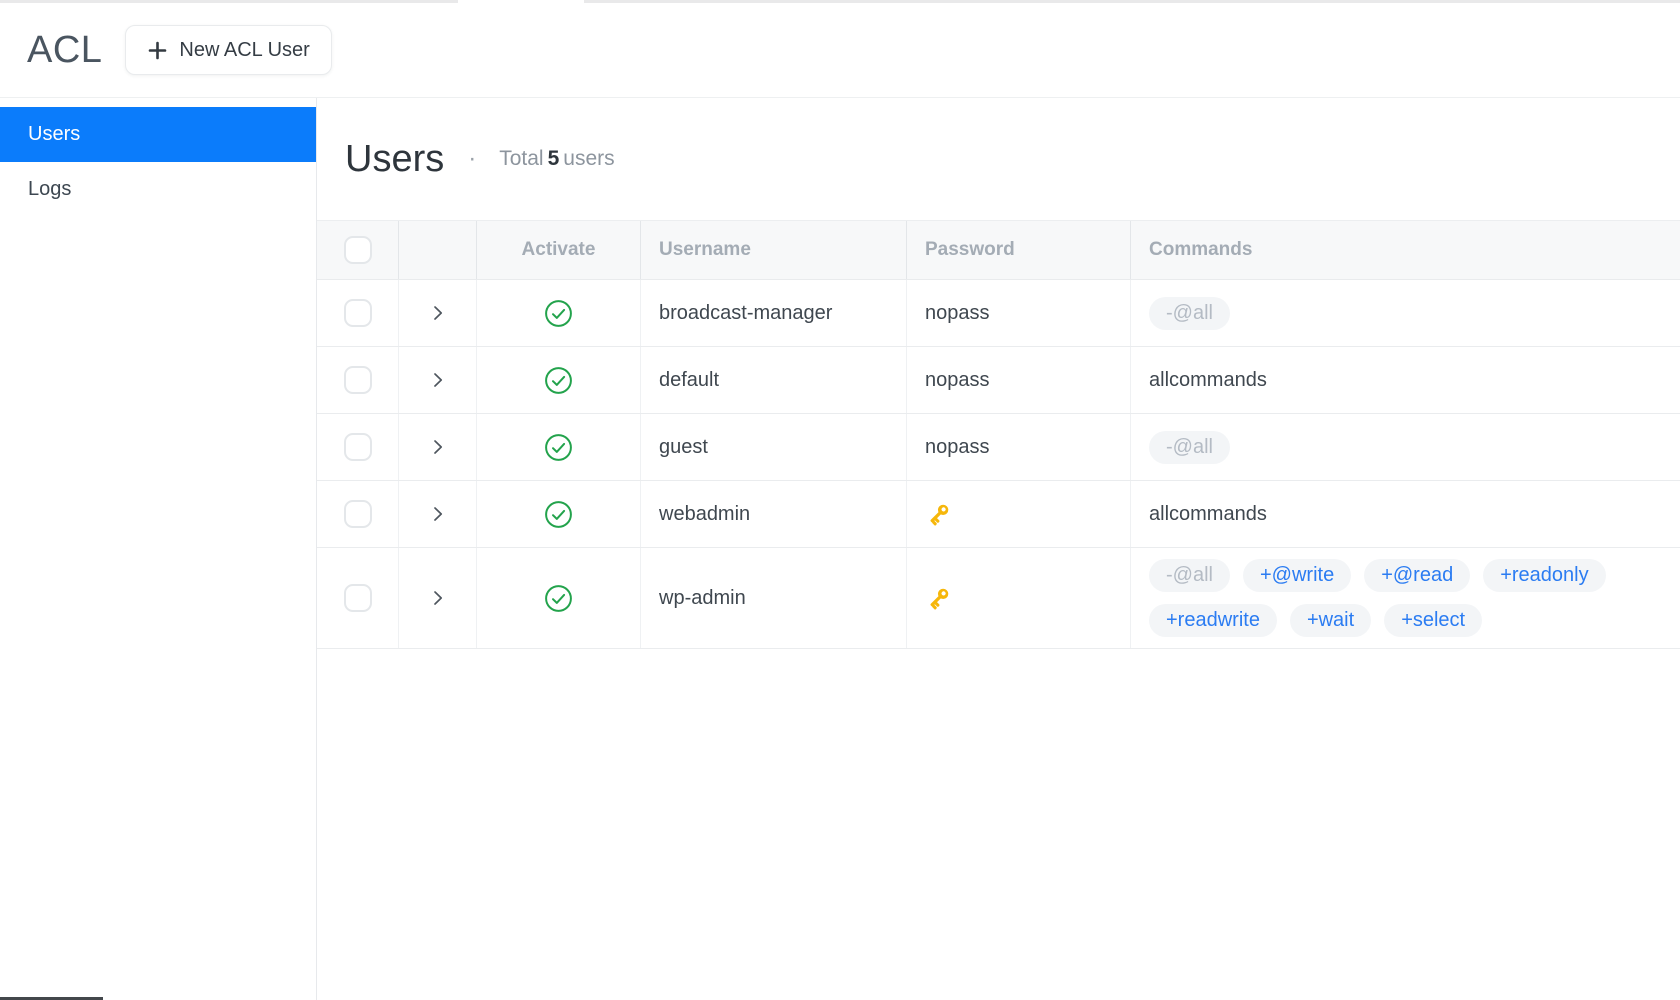  I want to click on sidebar-item-label: Users, so click(54, 134).